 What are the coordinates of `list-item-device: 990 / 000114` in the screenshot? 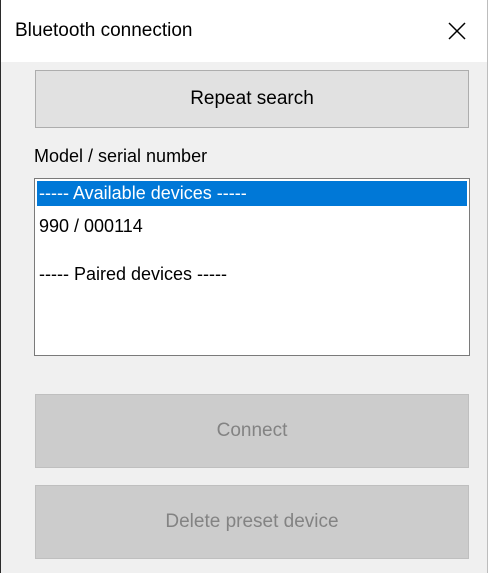 It's located at (252, 226).